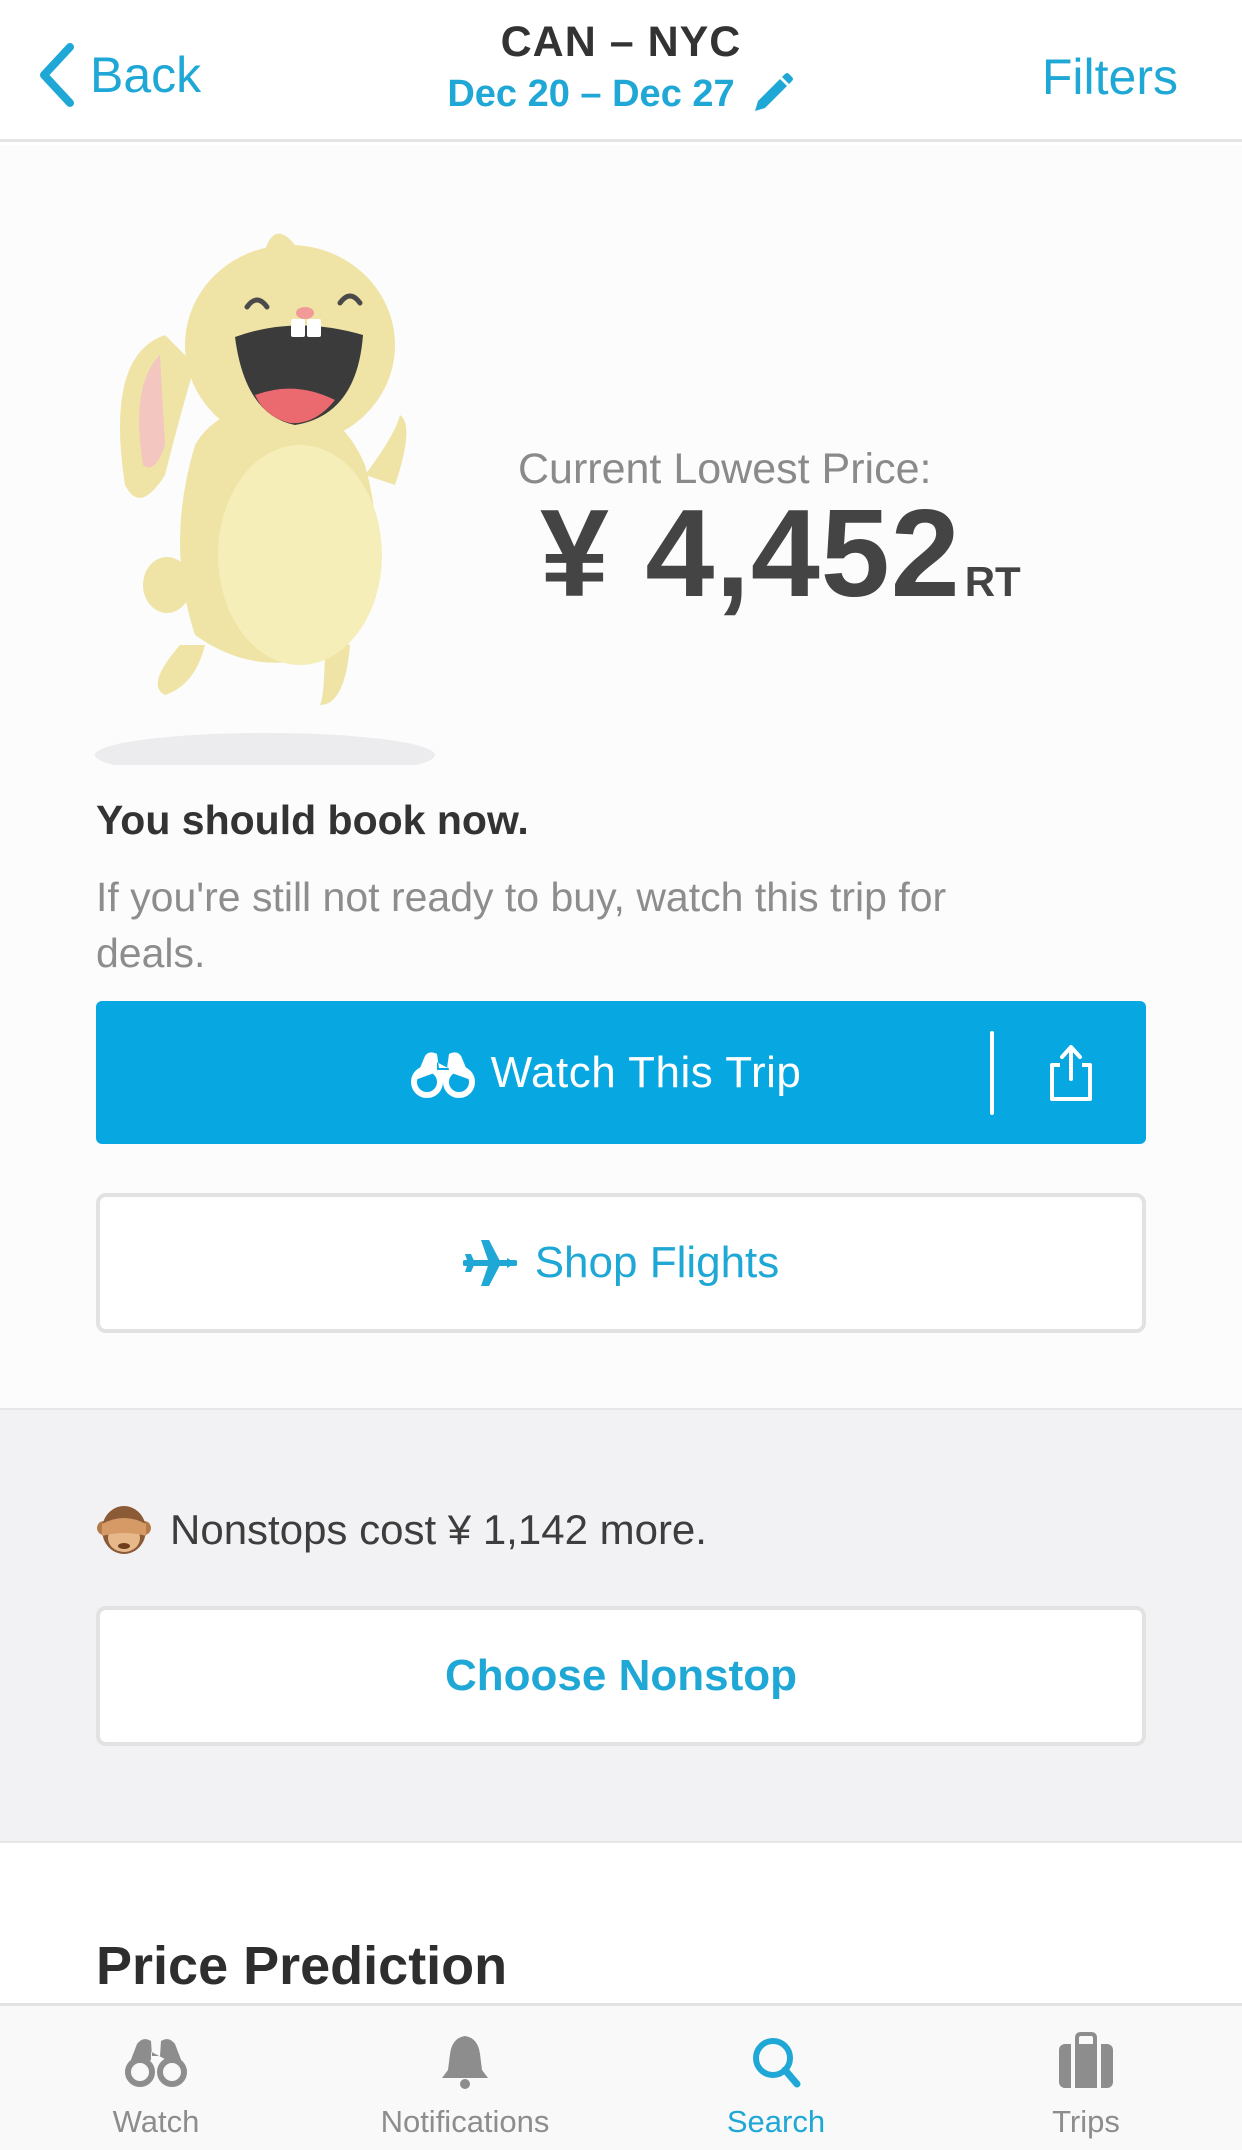 Image resolution: width=1242 pixels, height=2150 pixels. I want to click on bell-icon, so click(465, 2062).